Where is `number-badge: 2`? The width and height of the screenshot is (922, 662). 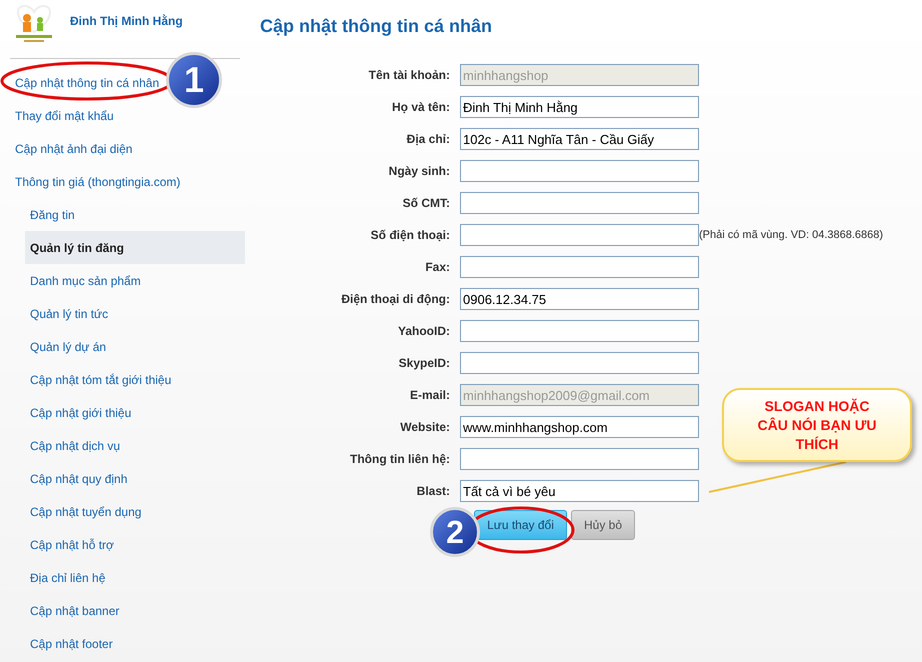 number-badge: 2 is located at coordinates (455, 532).